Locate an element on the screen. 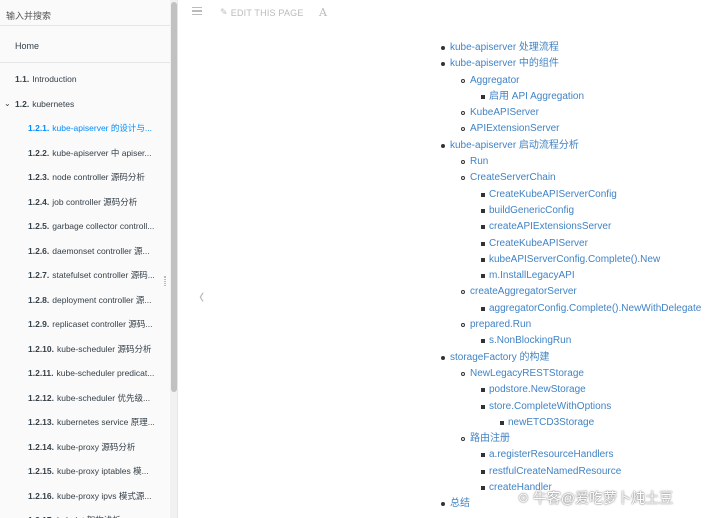 This screenshot has width=720, height=518. toc-link: kube-apiserver 中的组件 is located at coordinates (504, 63).